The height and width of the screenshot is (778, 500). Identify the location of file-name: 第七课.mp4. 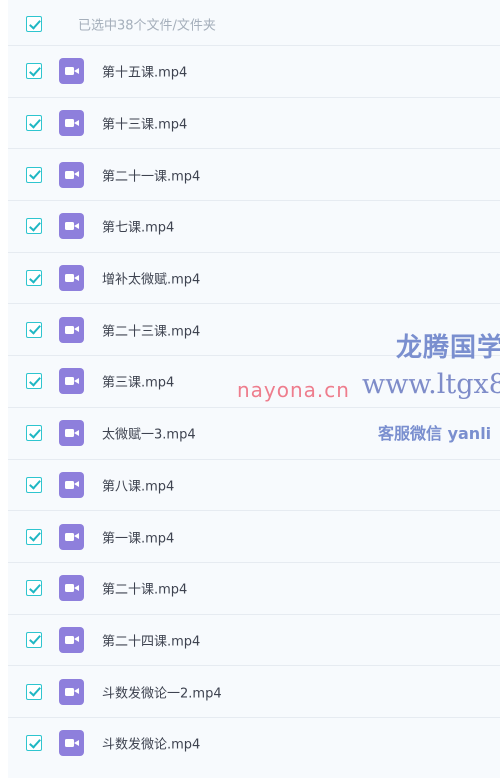
(138, 226).